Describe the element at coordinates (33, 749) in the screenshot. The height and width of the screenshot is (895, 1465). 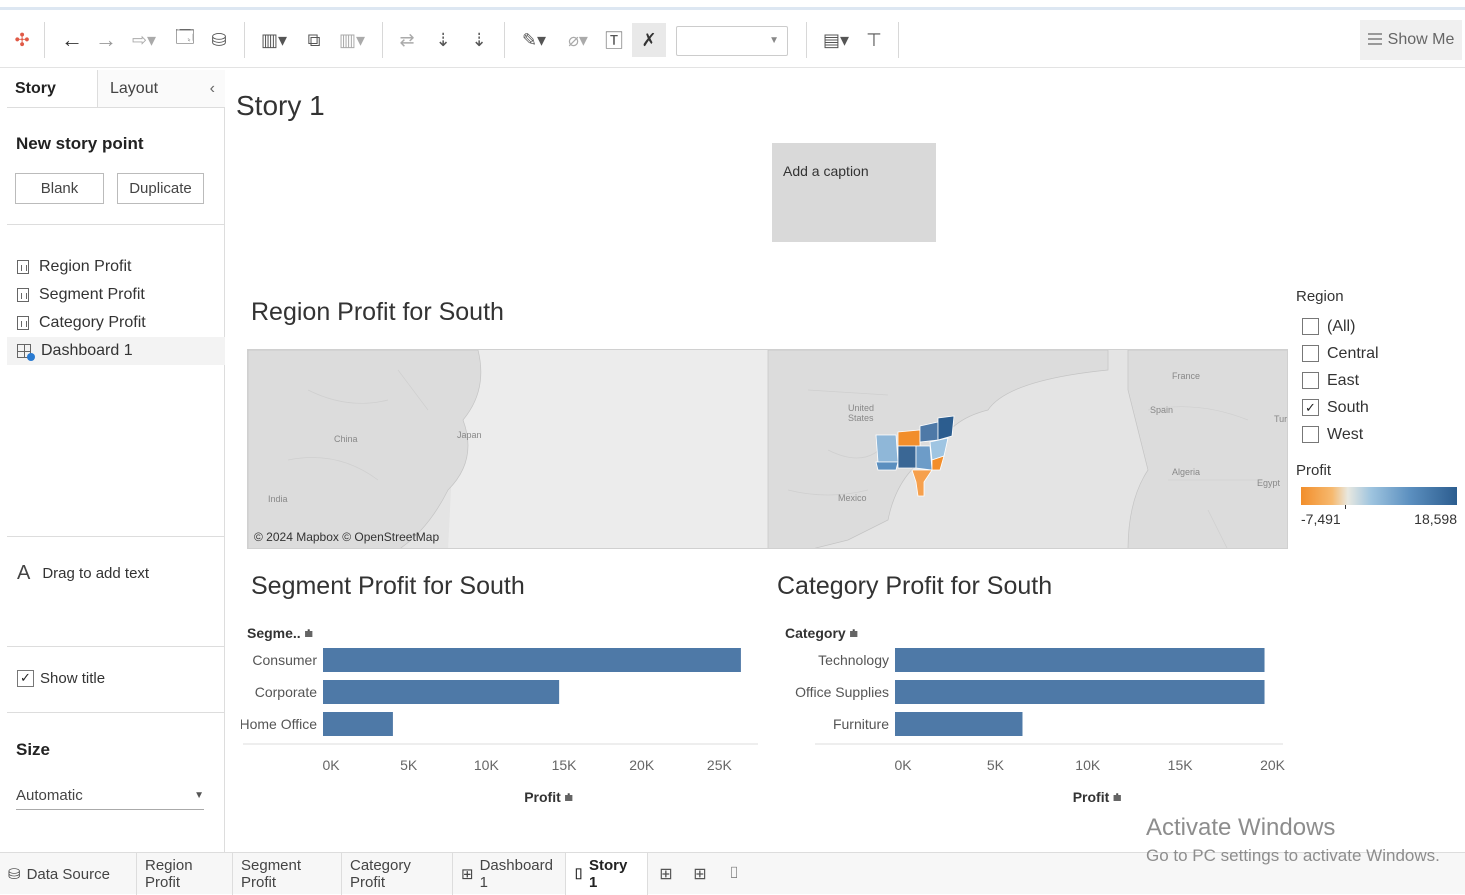
I see `size-heading: Size` at that location.